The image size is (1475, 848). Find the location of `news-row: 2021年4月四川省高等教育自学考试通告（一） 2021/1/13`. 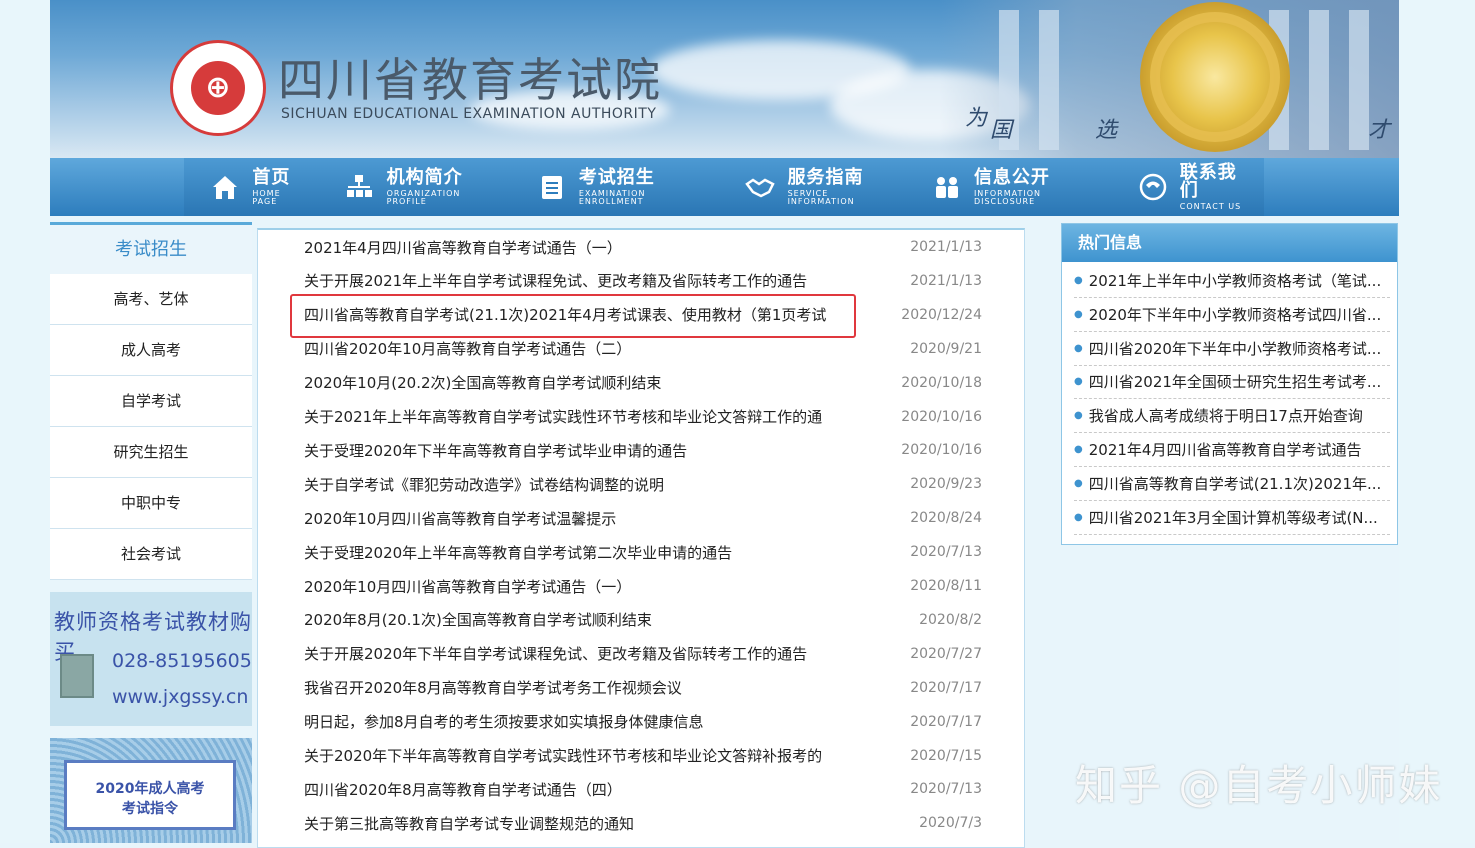

news-row: 2021年4月四川省高等教育自学考试通告（一） 2021/1/13 is located at coordinates (643, 247).